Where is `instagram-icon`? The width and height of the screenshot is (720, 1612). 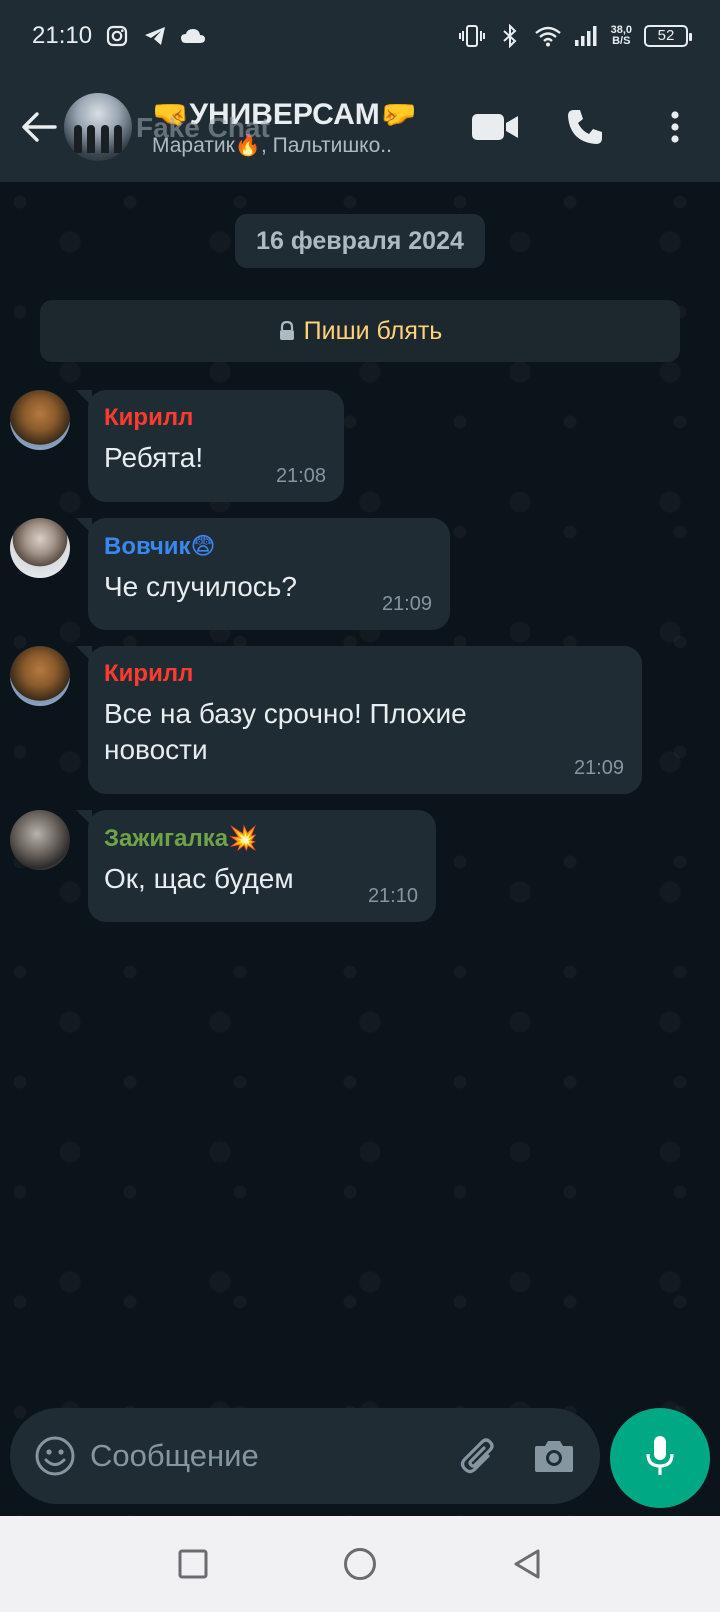 instagram-icon is located at coordinates (117, 36).